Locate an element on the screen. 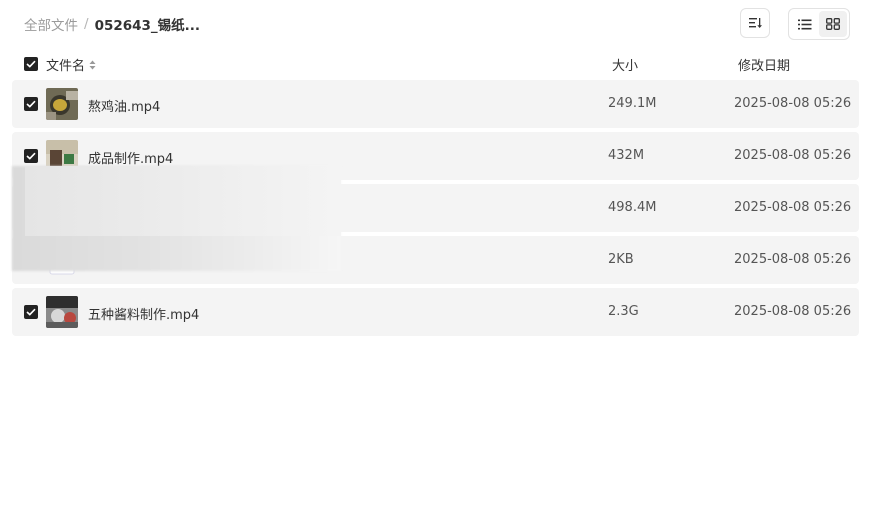 The width and height of the screenshot is (874, 514). date-column-header: 修改日期 is located at coordinates (764, 66).